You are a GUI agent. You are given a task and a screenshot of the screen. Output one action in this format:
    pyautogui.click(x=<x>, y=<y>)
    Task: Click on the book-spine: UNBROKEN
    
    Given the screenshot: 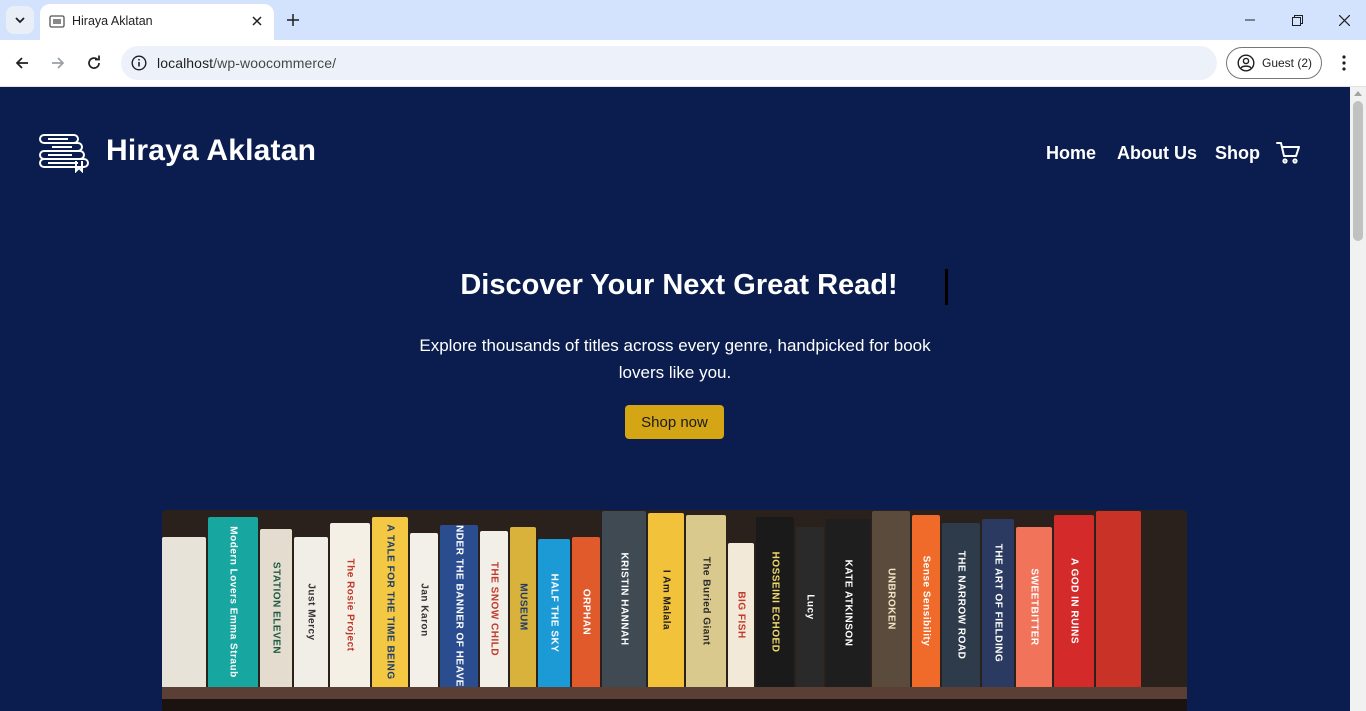 What is the action you would take?
    pyautogui.click(x=891, y=599)
    